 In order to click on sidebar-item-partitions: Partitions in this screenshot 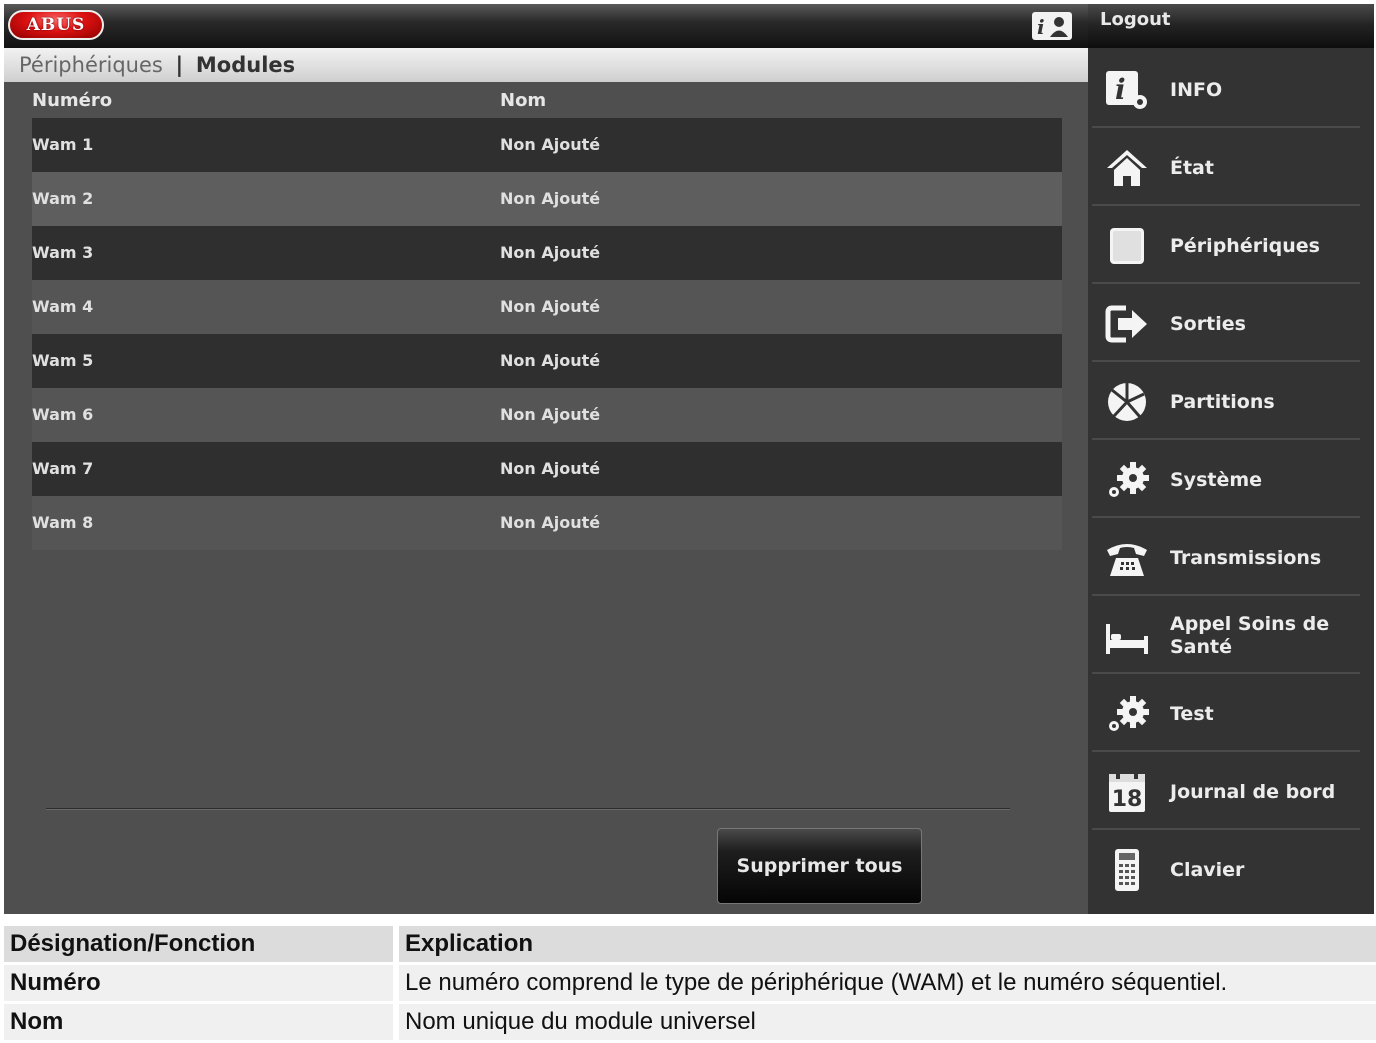, I will do `click(1226, 402)`.